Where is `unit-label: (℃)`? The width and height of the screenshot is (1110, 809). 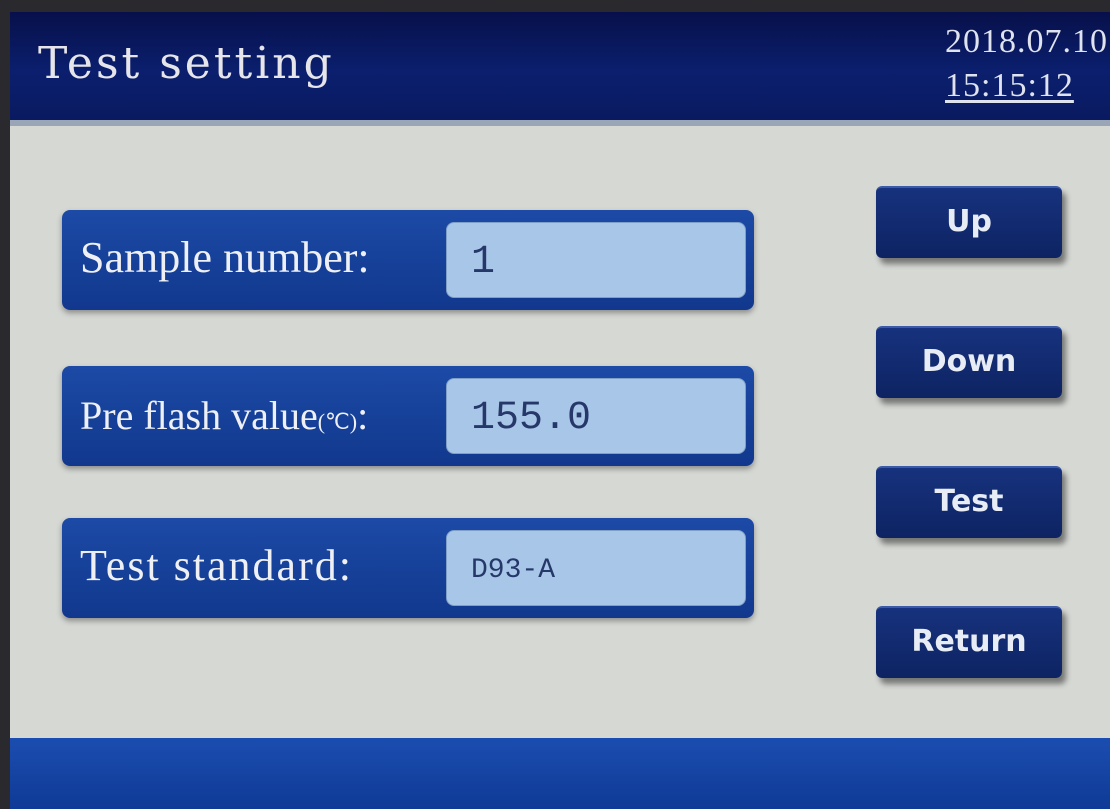
unit-label: (℃) is located at coordinates (337, 421).